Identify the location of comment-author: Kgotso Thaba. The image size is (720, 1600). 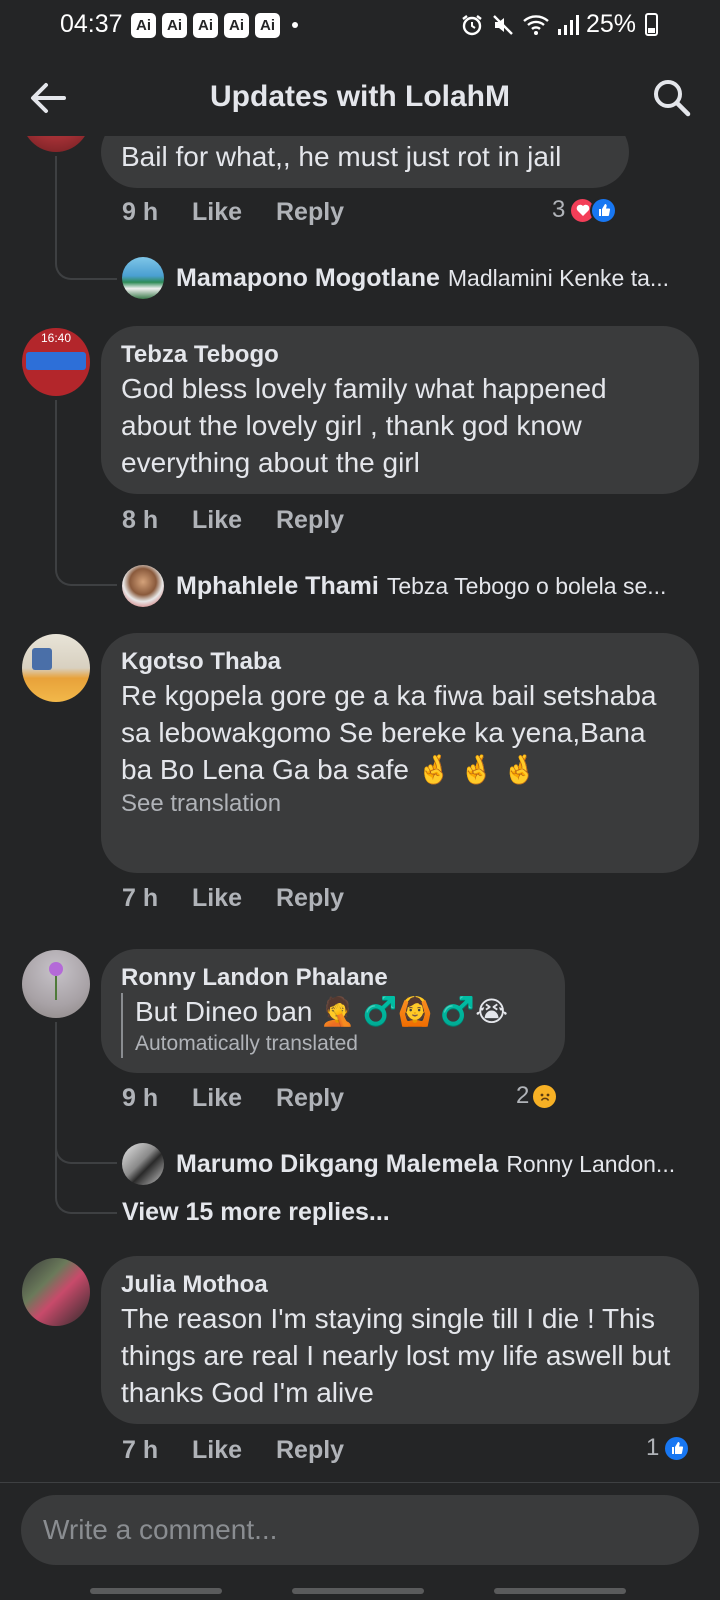
(400, 662).